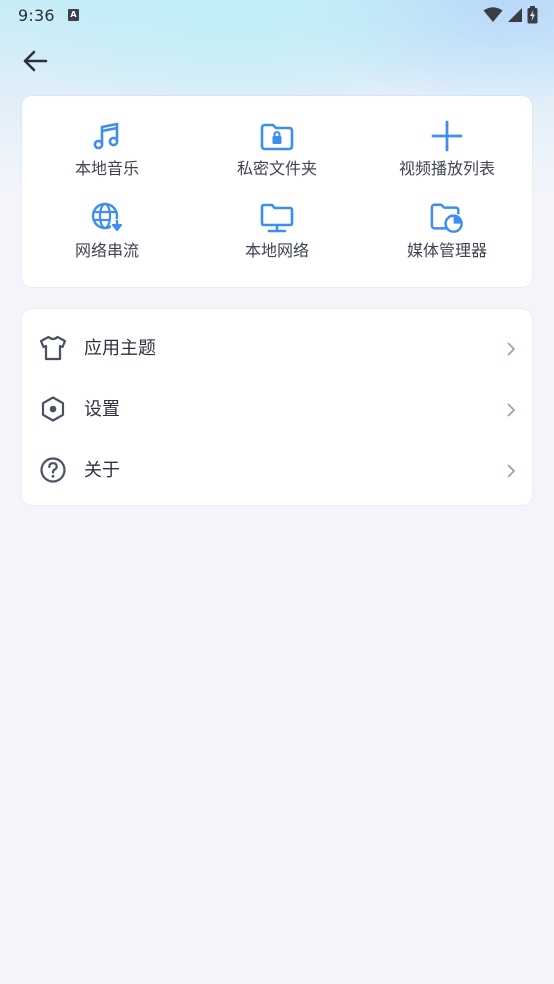 The image size is (554, 984). I want to click on status-icons, so click(510, 15).